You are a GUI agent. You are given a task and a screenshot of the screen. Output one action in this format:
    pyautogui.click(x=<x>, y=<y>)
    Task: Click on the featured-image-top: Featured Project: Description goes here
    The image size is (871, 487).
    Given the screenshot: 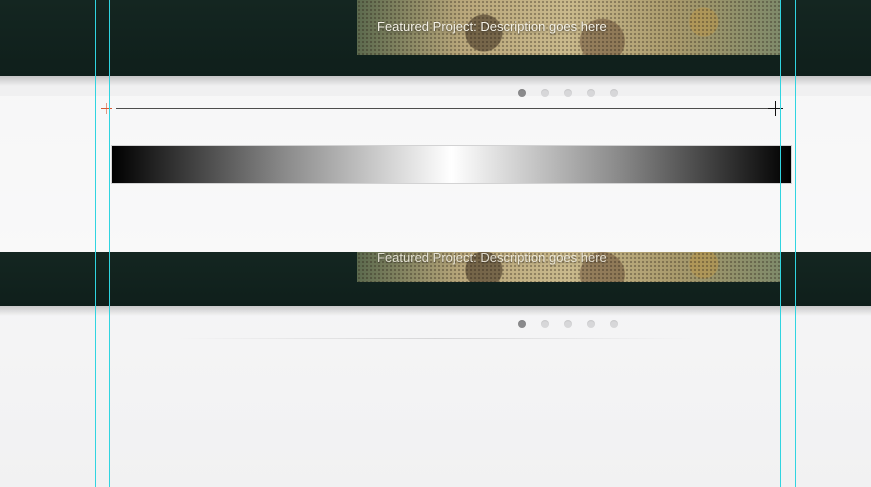 What is the action you would take?
    pyautogui.click(x=568, y=27)
    